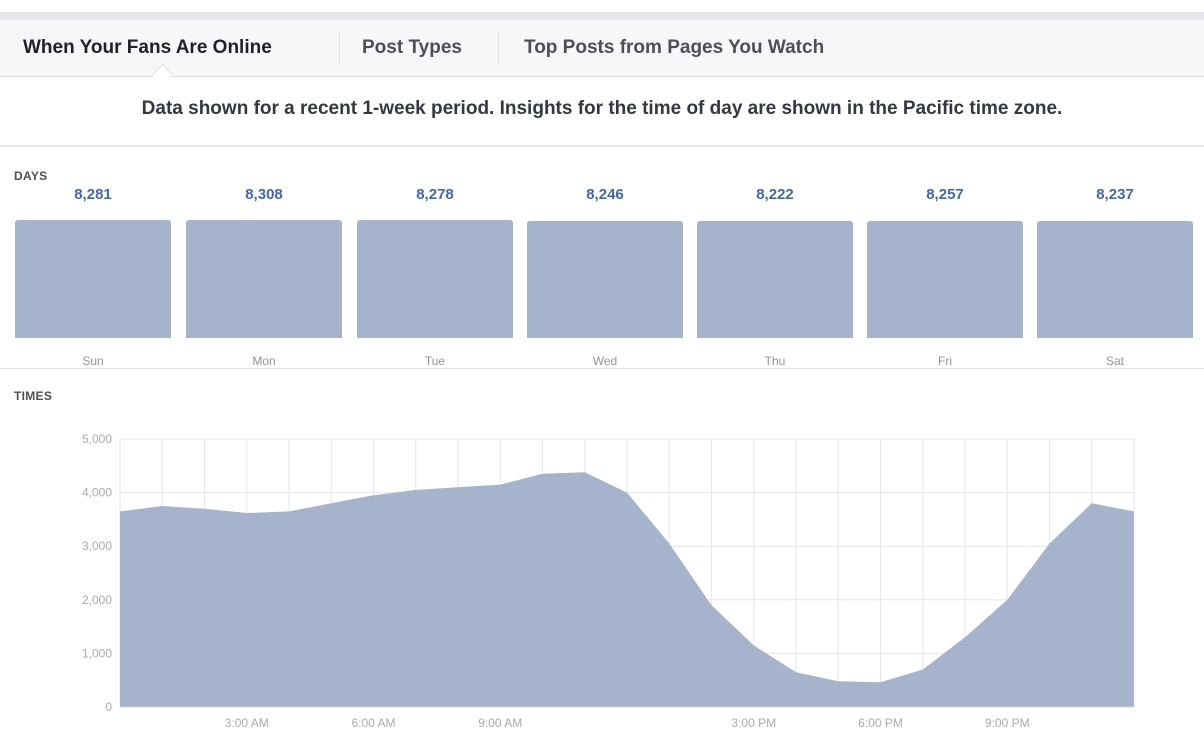 The height and width of the screenshot is (729, 1204). I want to click on day-column: 8,237 Sat, so click(1115, 280).